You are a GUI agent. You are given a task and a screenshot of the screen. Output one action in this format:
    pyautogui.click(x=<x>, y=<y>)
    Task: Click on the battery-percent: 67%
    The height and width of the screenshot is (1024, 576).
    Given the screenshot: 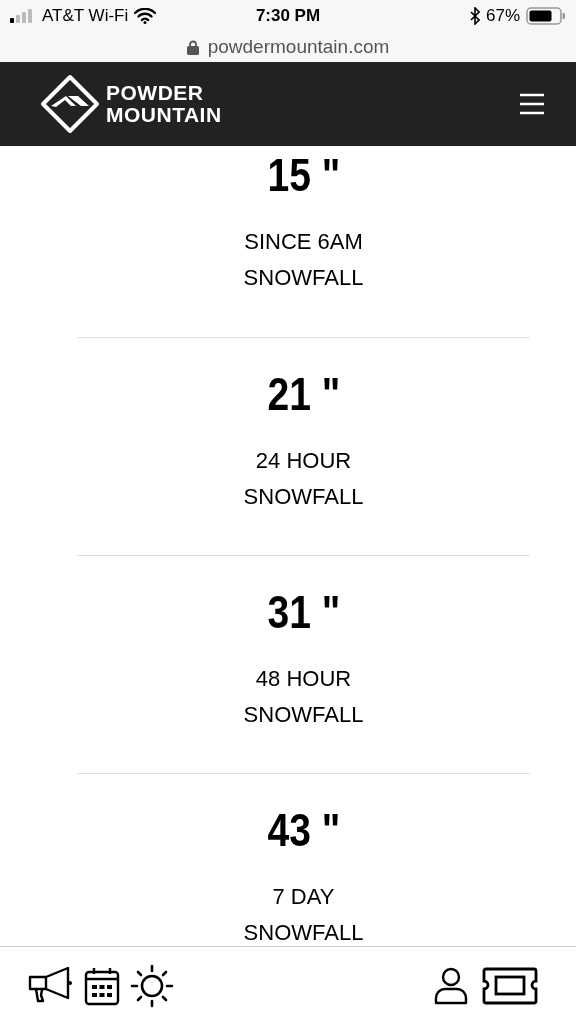 What is the action you would take?
    pyautogui.click(x=502, y=16)
    